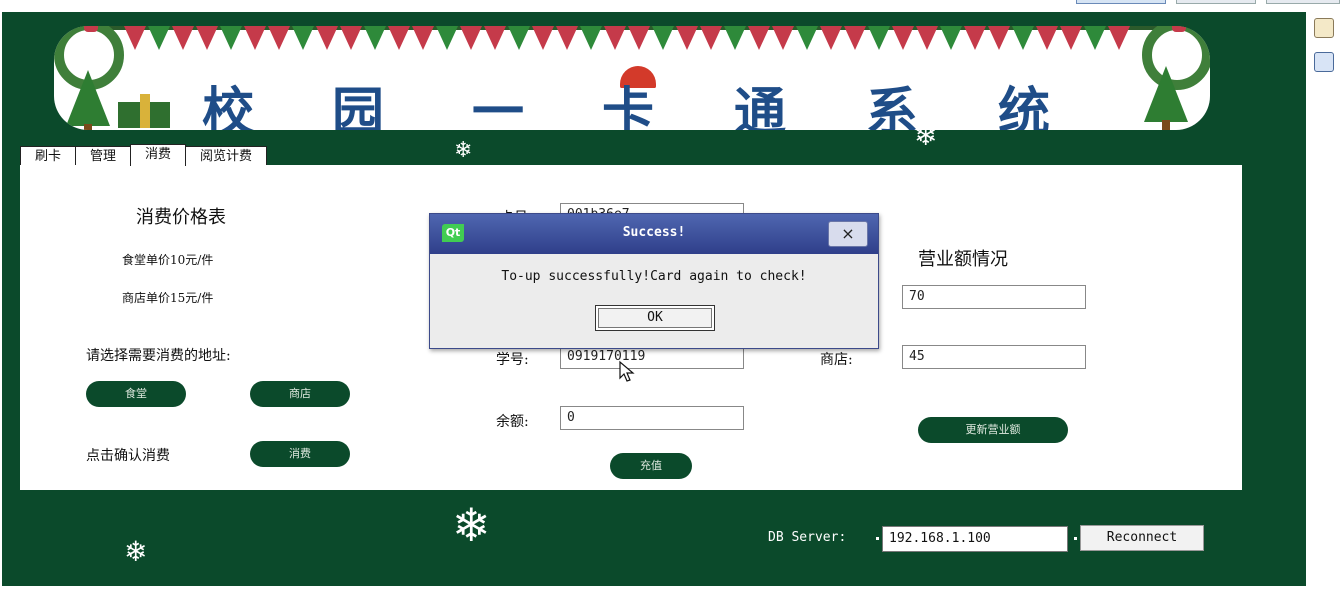  Describe the element at coordinates (994, 297) in the screenshot. I see `canteen-revenue-field: 70` at that location.